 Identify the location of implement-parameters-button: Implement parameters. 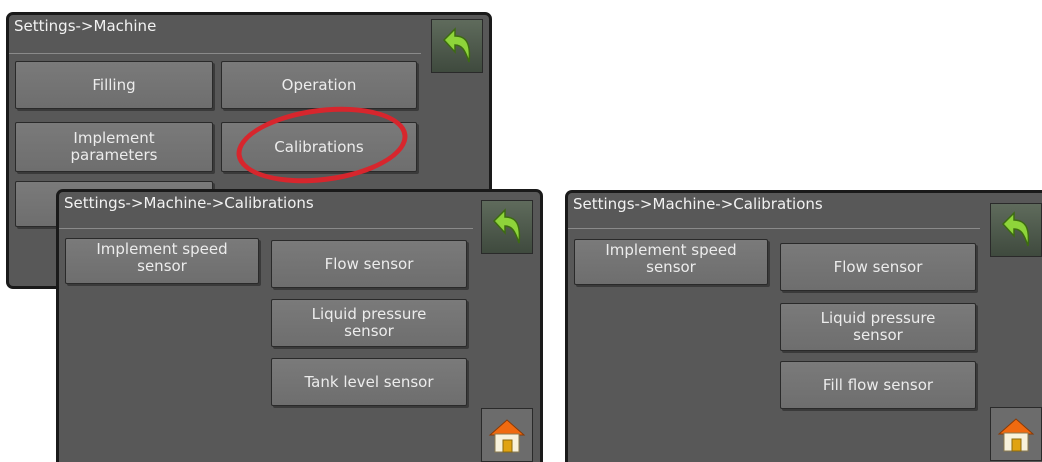
(114, 147).